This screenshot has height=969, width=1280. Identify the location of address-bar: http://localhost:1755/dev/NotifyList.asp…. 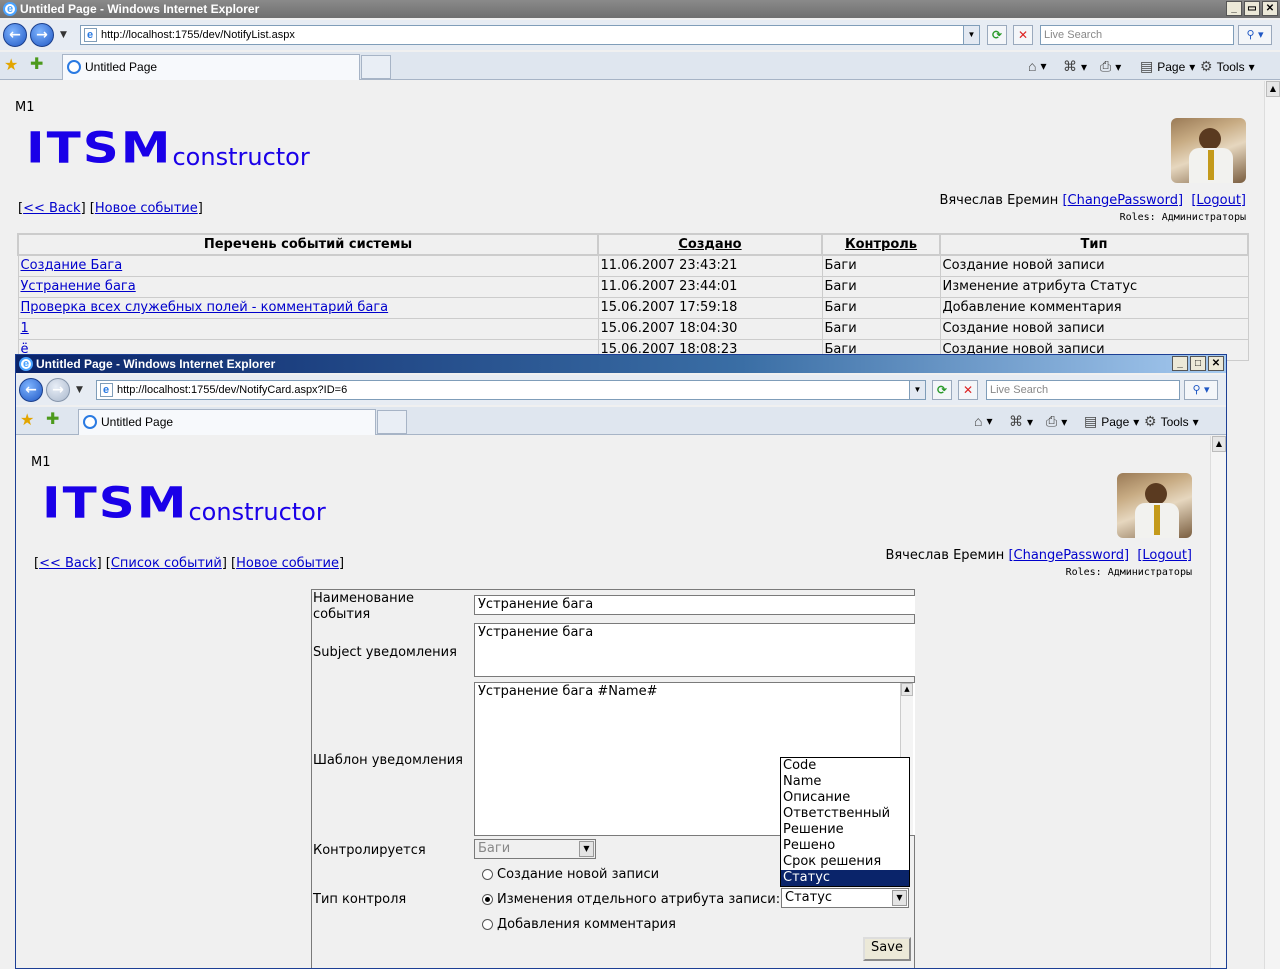
(530, 35).